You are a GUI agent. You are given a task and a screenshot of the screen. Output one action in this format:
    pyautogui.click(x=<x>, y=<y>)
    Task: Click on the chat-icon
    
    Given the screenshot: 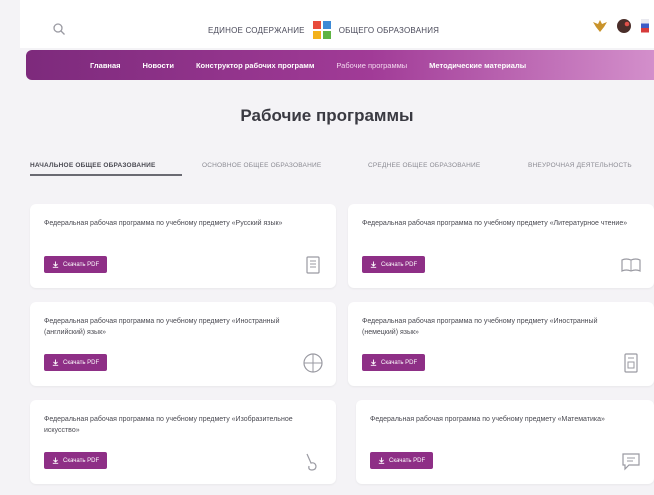 What is the action you would take?
    pyautogui.click(x=631, y=462)
    